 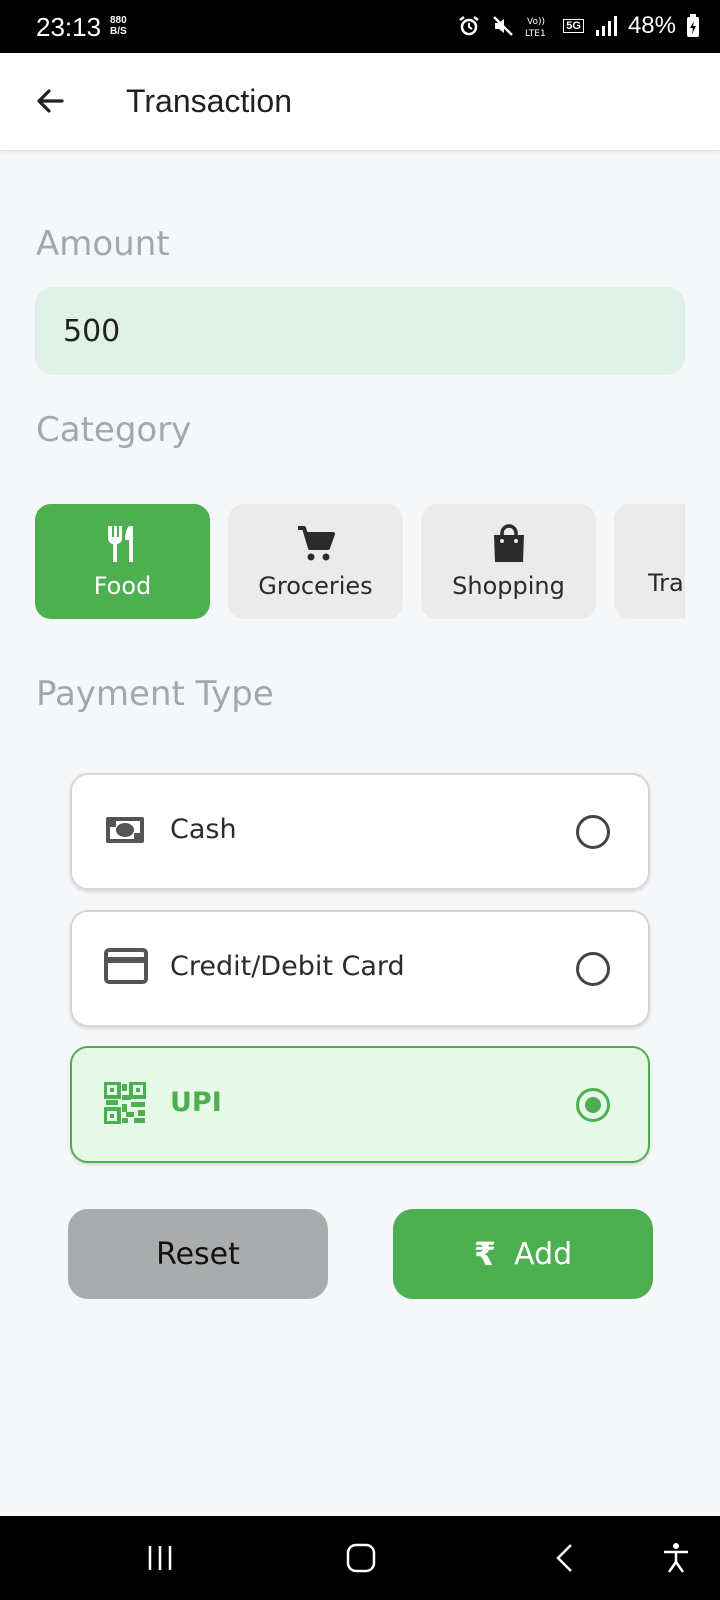 I want to click on back-chevron-icon, so click(x=564, y=1558).